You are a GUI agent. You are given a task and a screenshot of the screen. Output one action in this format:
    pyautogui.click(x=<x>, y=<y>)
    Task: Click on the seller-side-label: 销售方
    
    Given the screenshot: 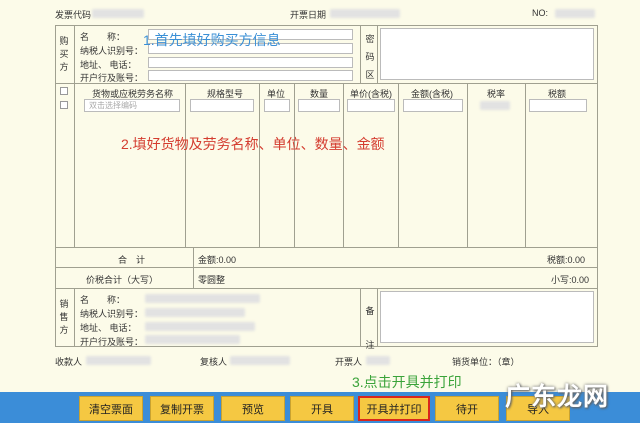 What is the action you would take?
    pyautogui.click(x=64, y=317)
    